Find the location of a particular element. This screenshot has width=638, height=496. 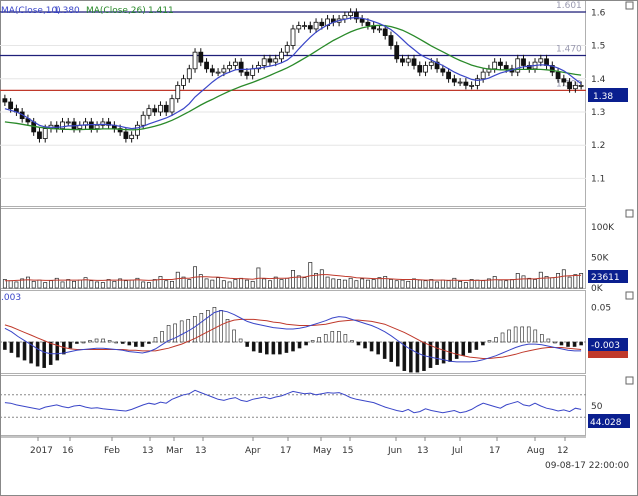

price-legend: MA(Close,10) 1.380 MA(Close,26) 1.411 is located at coordinates (87, 11).